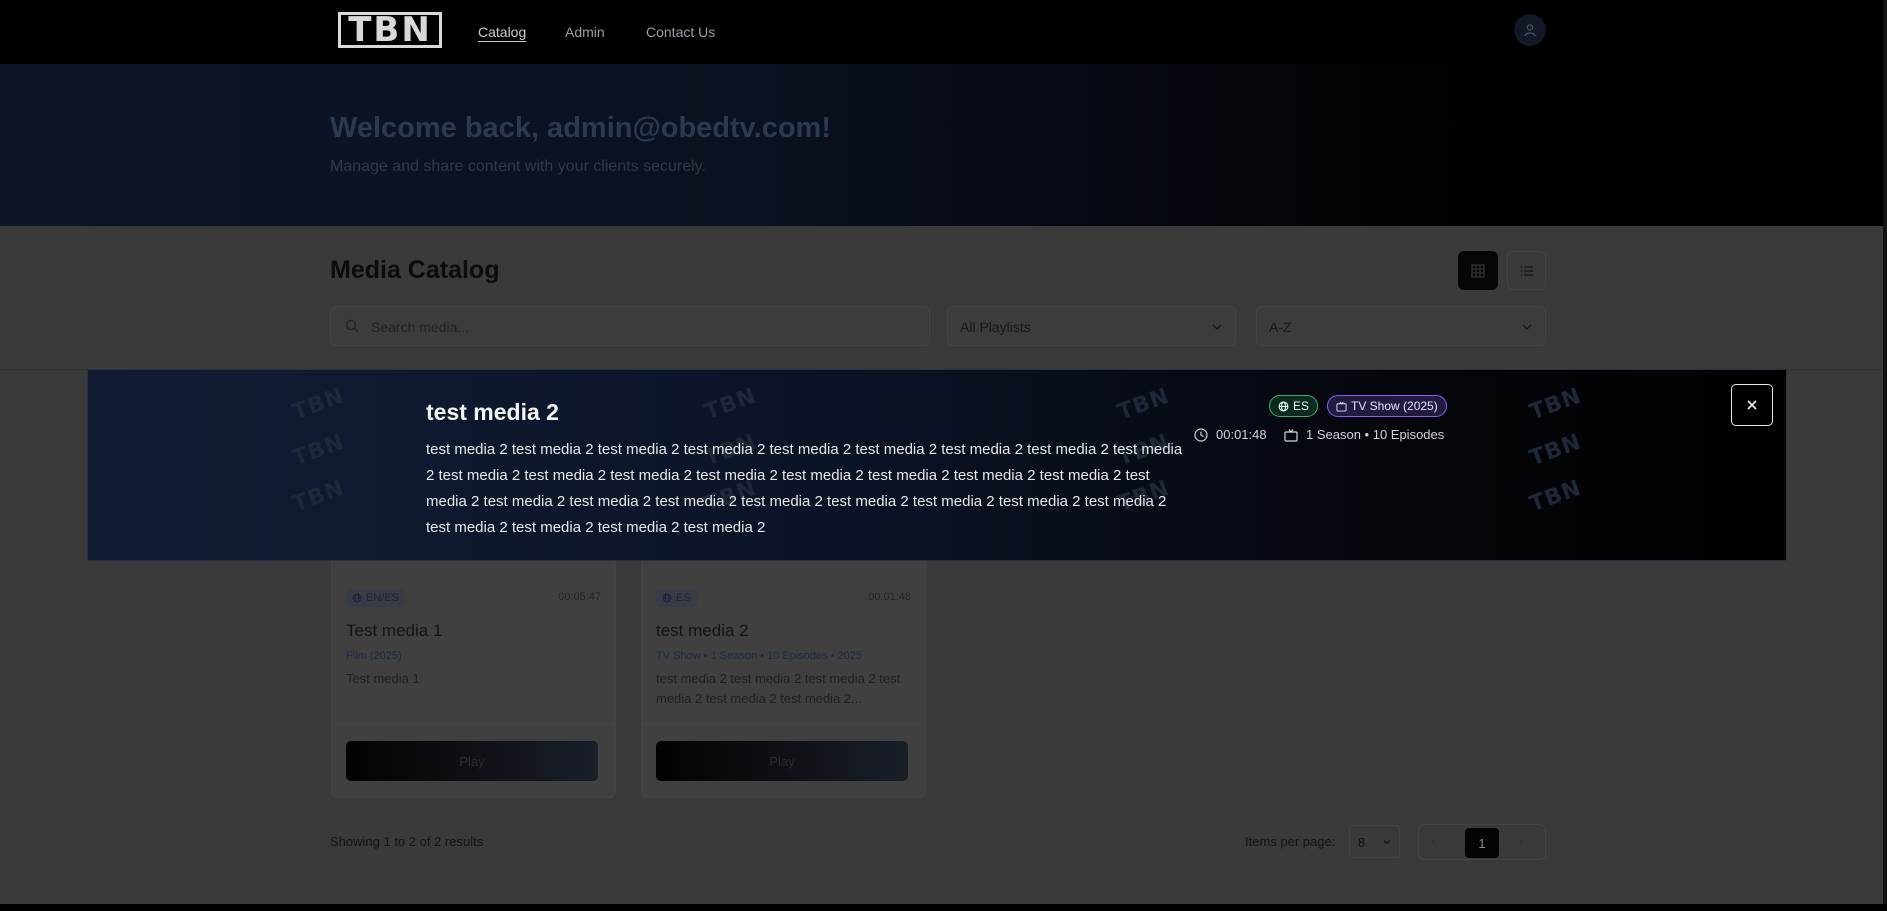  I want to click on banner-seasons-value: 1 Season • 10 Episodes, so click(1375, 434).